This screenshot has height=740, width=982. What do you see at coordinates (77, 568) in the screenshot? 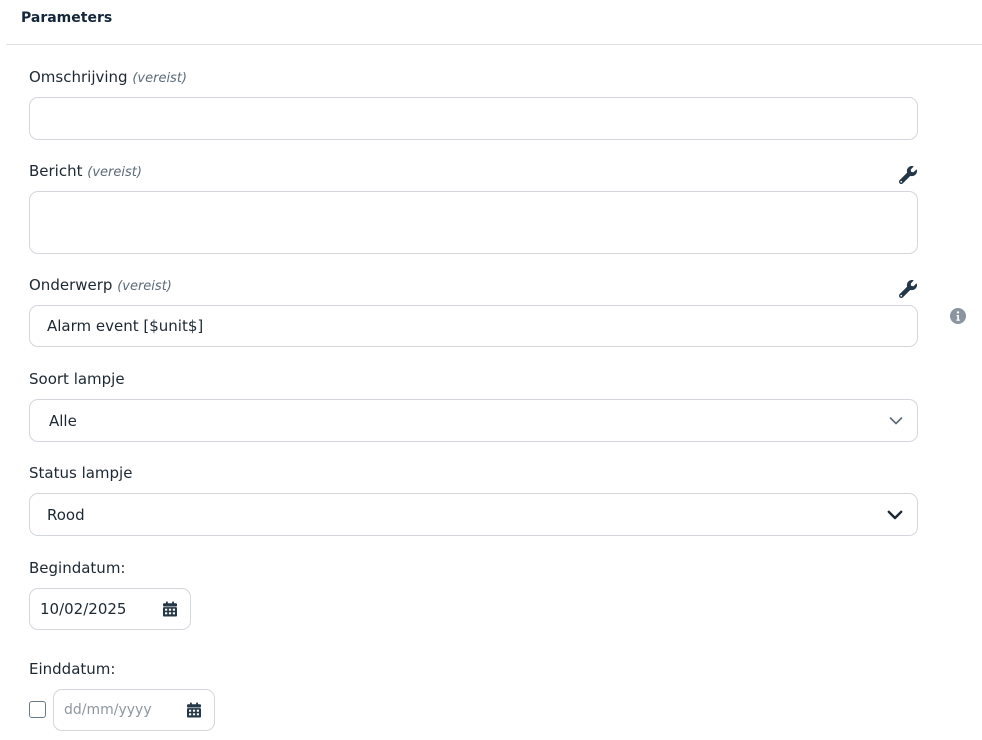
I see `begindatum-label: Begindatum:` at bounding box center [77, 568].